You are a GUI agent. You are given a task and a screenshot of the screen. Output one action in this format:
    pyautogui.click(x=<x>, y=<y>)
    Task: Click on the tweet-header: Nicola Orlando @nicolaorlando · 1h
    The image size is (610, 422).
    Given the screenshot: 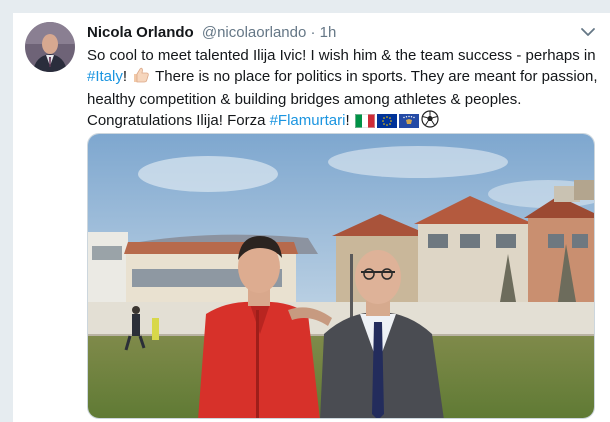 What is the action you would take?
    pyautogui.click(x=328, y=33)
    